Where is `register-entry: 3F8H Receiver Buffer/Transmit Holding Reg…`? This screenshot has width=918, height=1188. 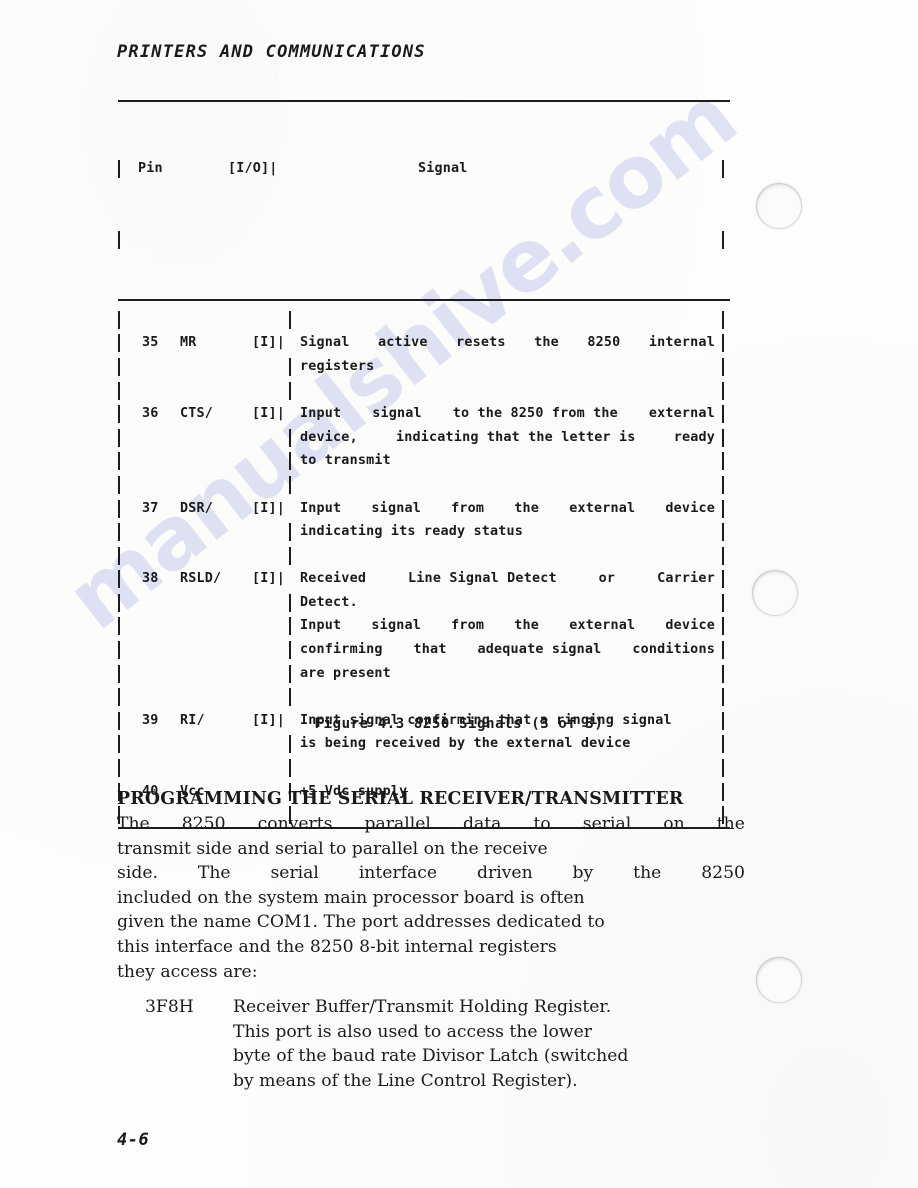 register-entry: 3F8H Receiver Buffer/Transmit Holding Reg… is located at coordinates (445, 1044).